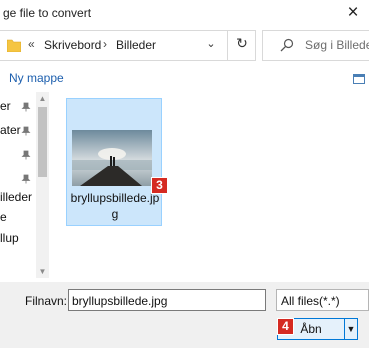  I want to click on open-dropdown-icon: ▼, so click(351, 329).